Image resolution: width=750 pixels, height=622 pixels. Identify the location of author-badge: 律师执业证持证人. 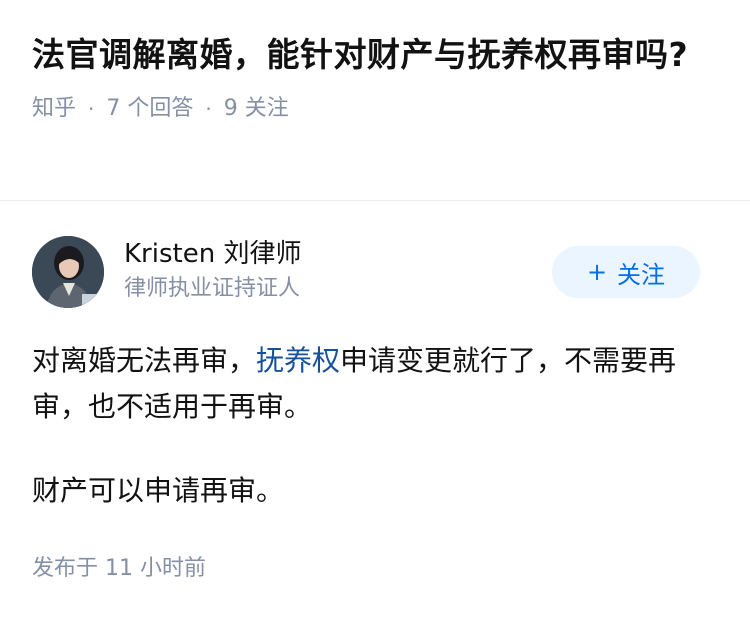
(212, 288).